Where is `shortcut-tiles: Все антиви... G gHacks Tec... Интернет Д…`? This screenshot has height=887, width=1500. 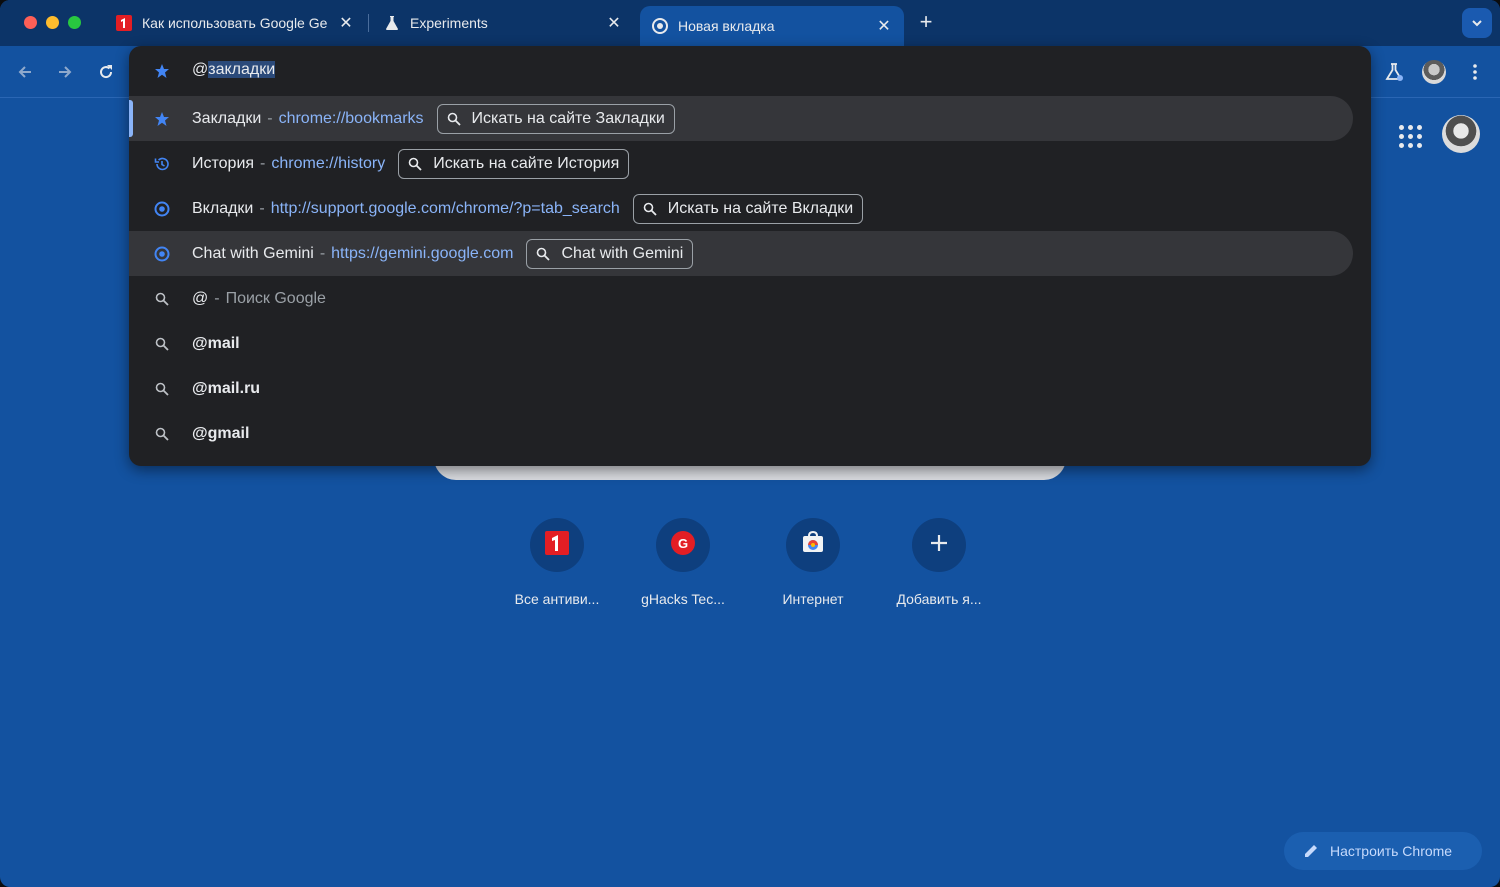
shortcut-tiles: Все антиви... G gHacks Tec... Интернет Д… is located at coordinates (752, 568).